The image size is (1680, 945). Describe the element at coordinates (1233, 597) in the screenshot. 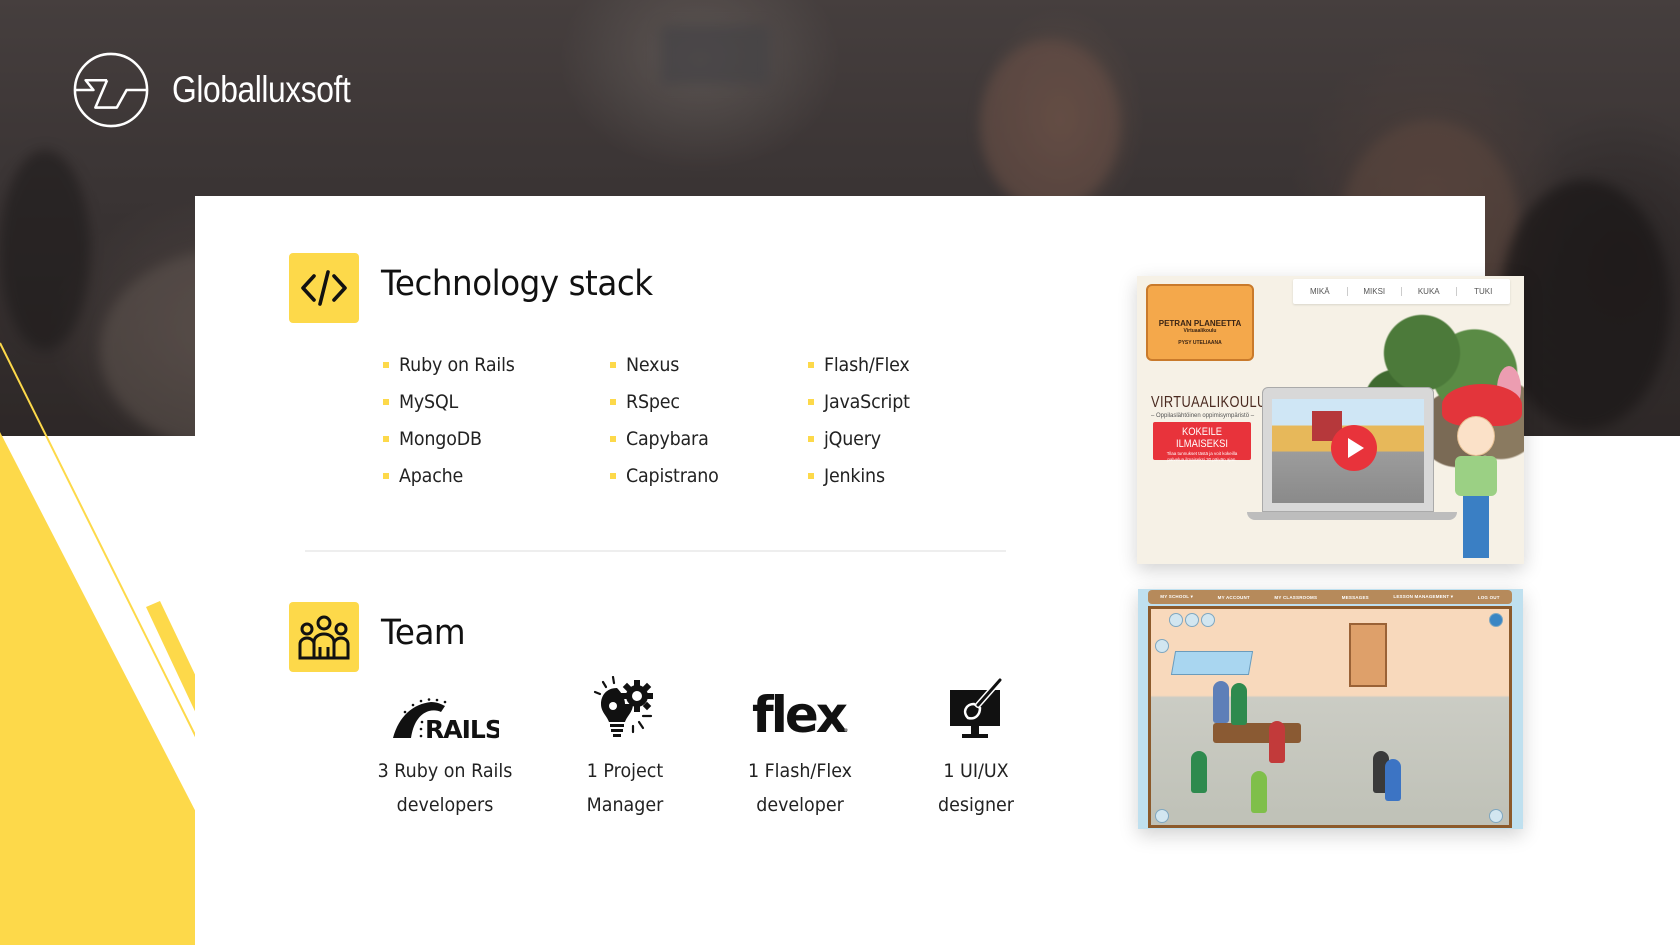

I see `nav-item: MY ACCOUNT` at that location.